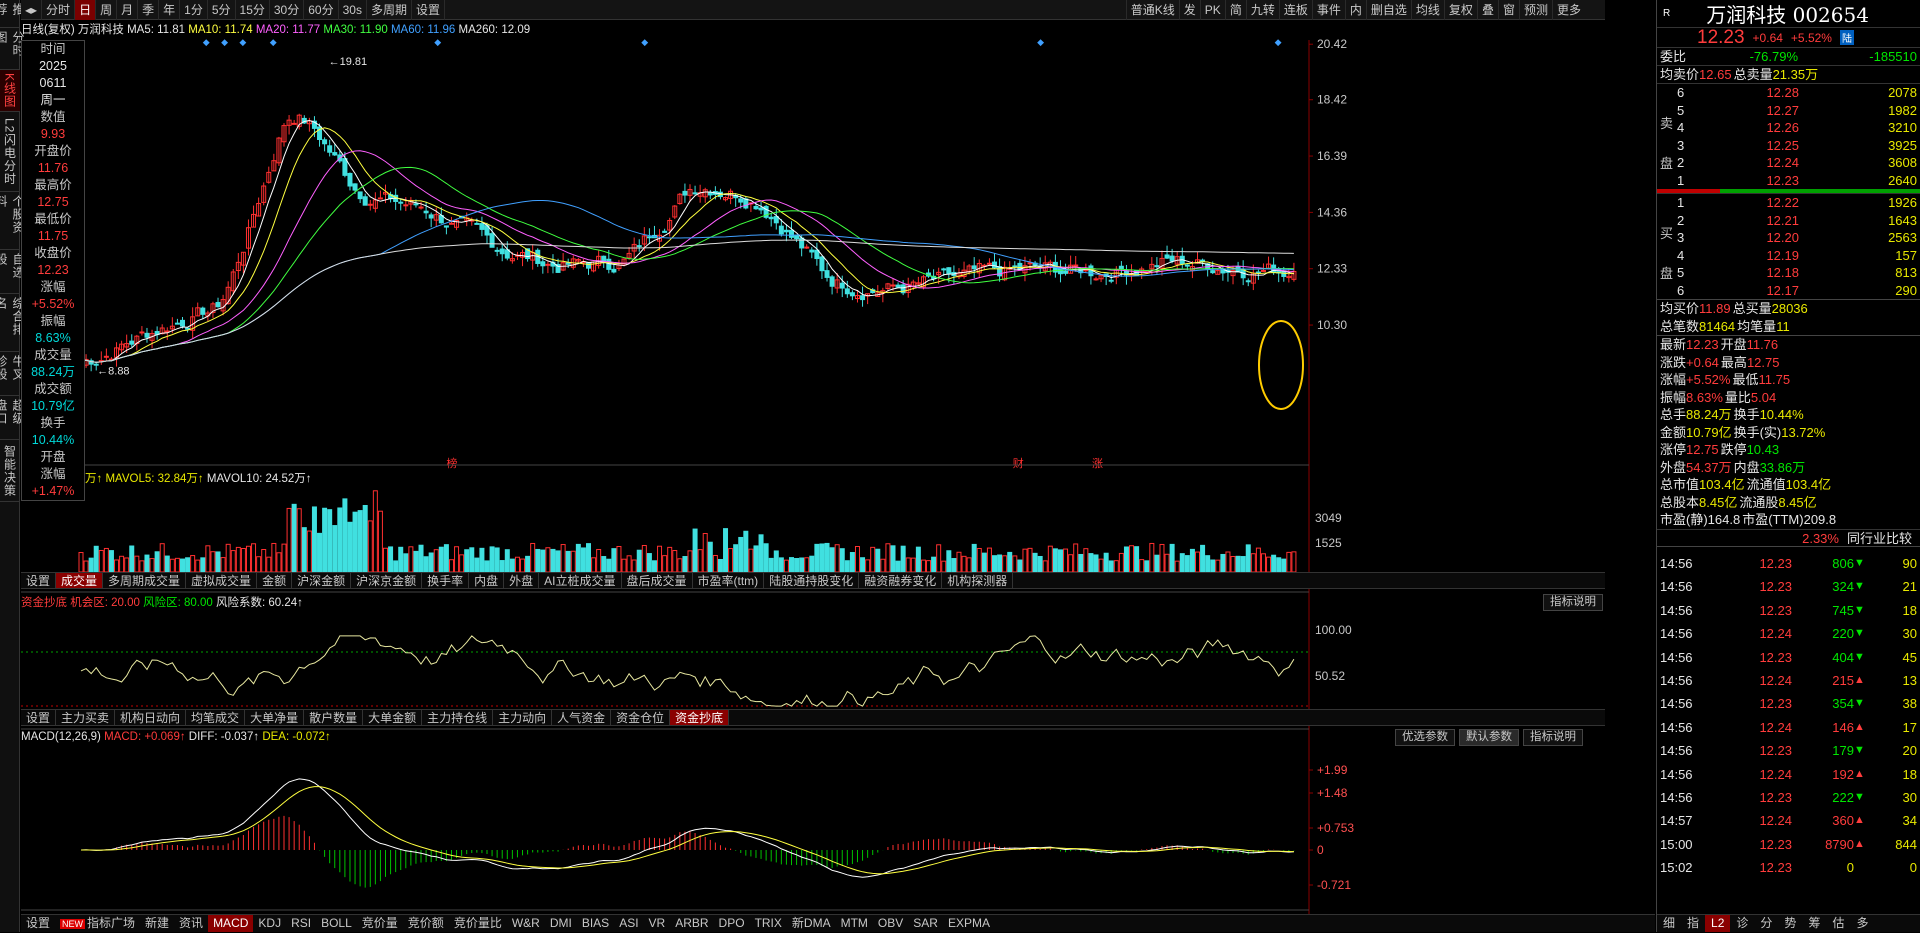  What do you see at coordinates (334, 717) in the screenshot?
I see `indicator-tab: 散户数量` at bounding box center [334, 717].